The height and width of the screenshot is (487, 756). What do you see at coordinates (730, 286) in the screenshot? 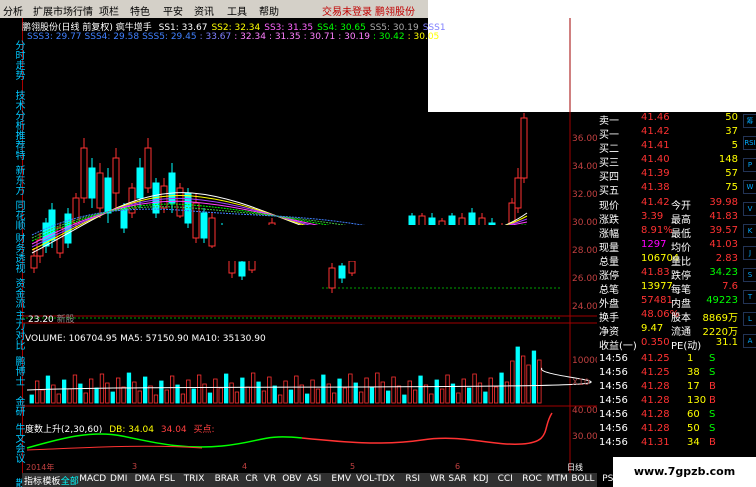
I see `stat-value: 7.6` at bounding box center [730, 286].